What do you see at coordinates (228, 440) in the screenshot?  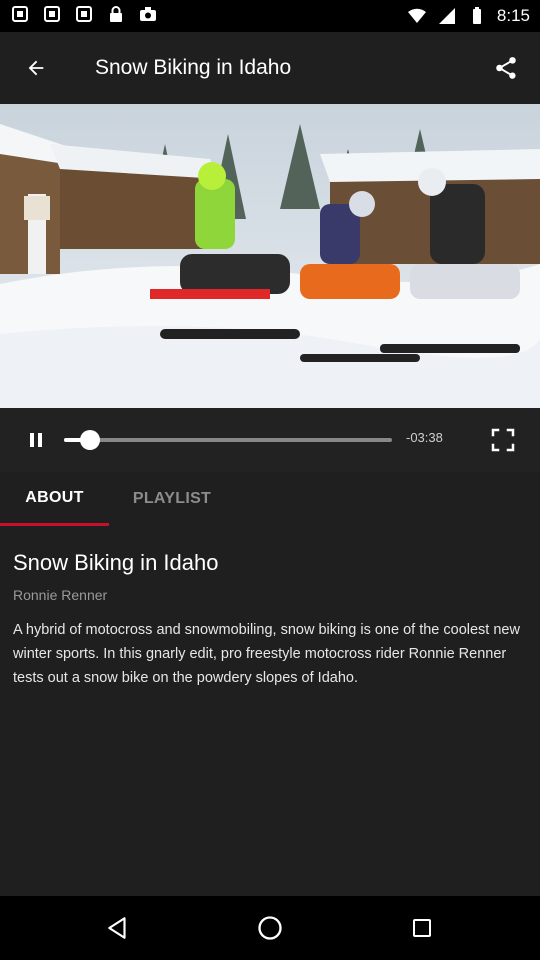 I see `seek-bar` at bounding box center [228, 440].